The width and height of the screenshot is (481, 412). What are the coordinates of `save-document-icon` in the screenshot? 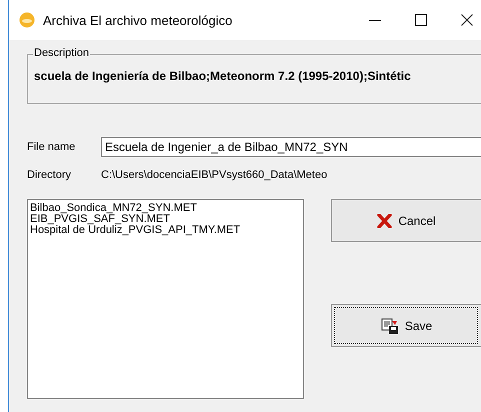 It's located at (389, 326).